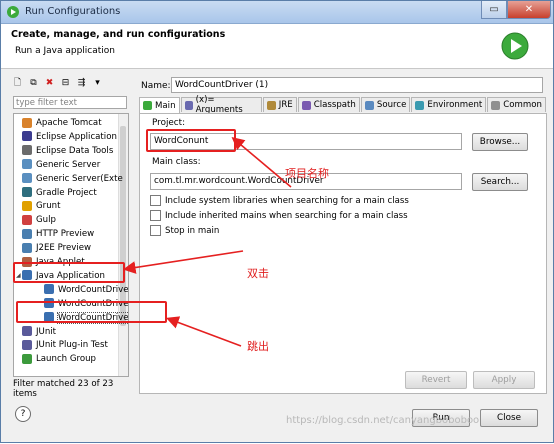 The height and width of the screenshot is (444, 554). I want to click on tree-item-label: Gradle Project, so click(66, 192).